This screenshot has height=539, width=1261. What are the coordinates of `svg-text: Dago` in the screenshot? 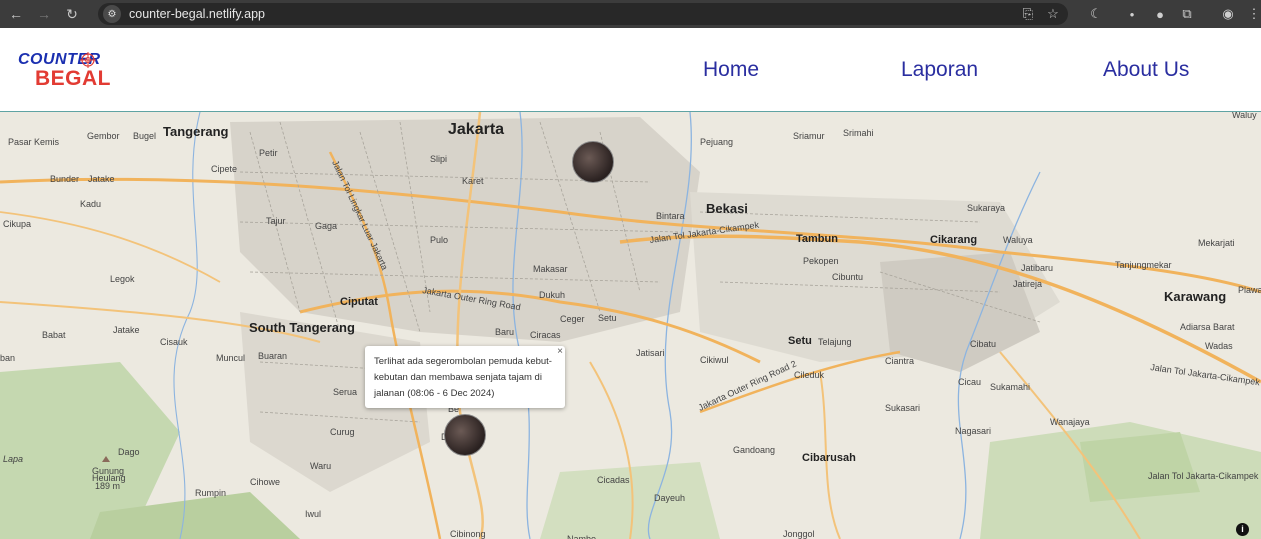 It's located at (129, 452).